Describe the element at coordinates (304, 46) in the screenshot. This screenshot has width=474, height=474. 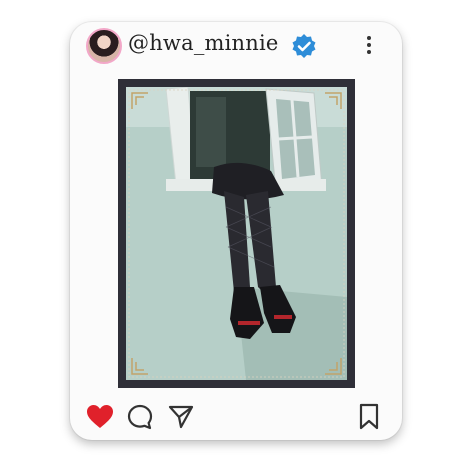
I see `verified-badge-icon` at that location.